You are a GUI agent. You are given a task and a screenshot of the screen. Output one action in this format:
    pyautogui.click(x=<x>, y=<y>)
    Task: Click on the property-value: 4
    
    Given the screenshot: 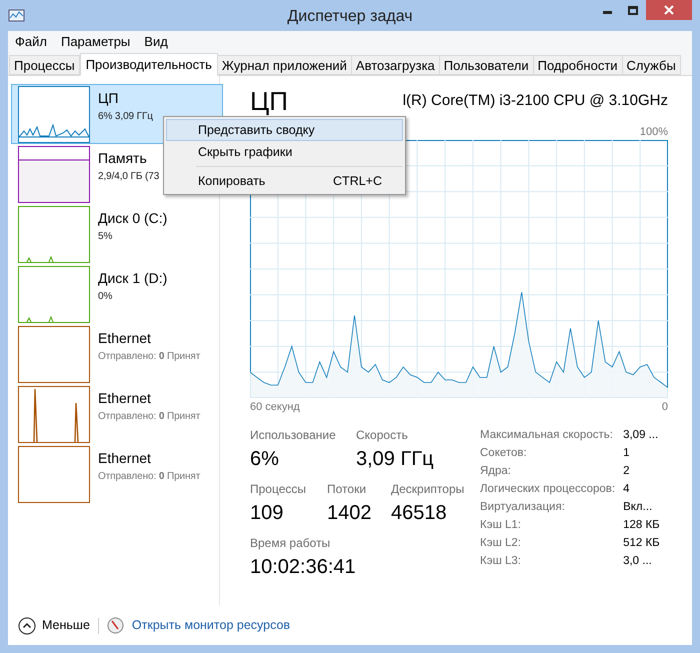 What is the action you would take?
    pyautogui.click(x=626, y=489)
    